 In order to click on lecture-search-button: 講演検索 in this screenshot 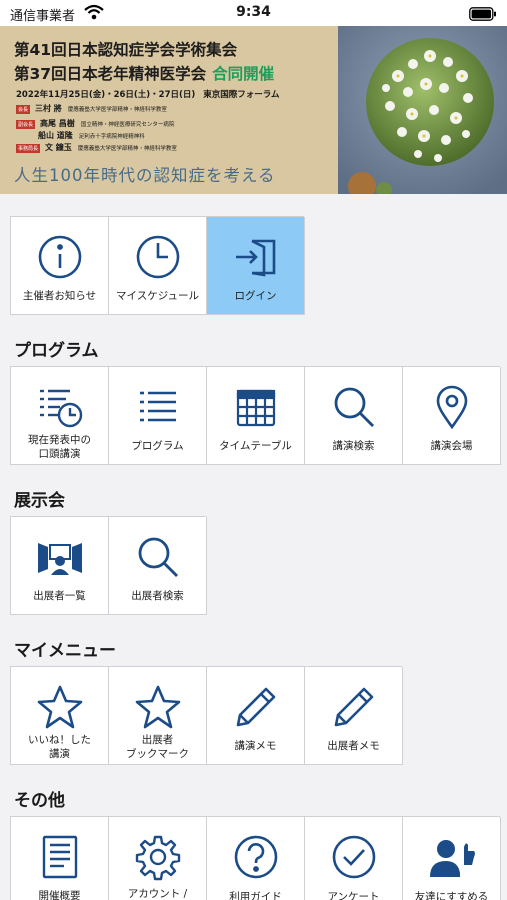, I will do `click(354, 416)`.